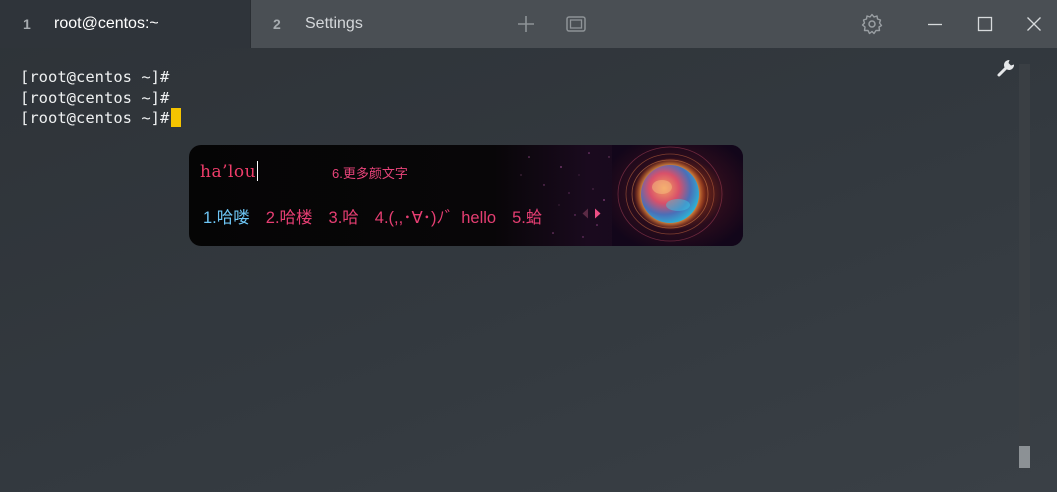 Image resolution: width=1057 pixels, height=492 pixels. What do you see at coordinates (935, 24) in the screenshot?
I see `minimize-icon` at bounding box center [935, 24].